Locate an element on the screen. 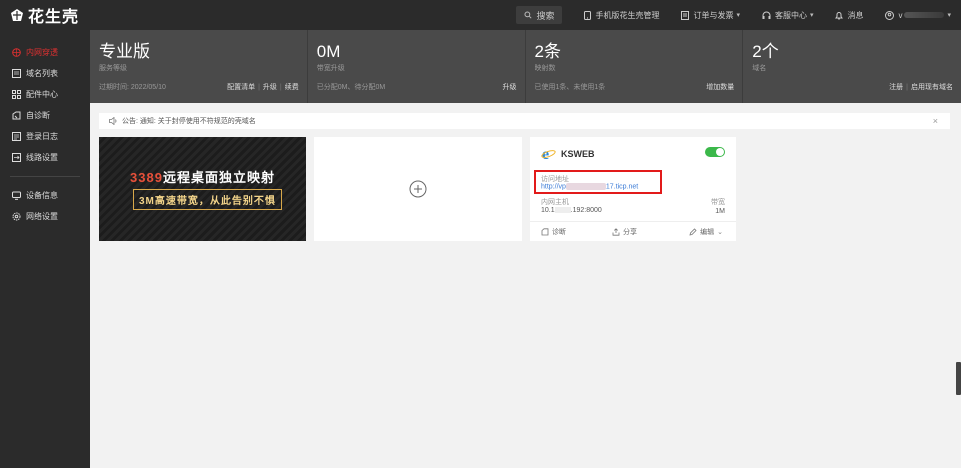 The height and width of the screenshot is (468, 961). bell-icon is located at coordinates (839, 15).